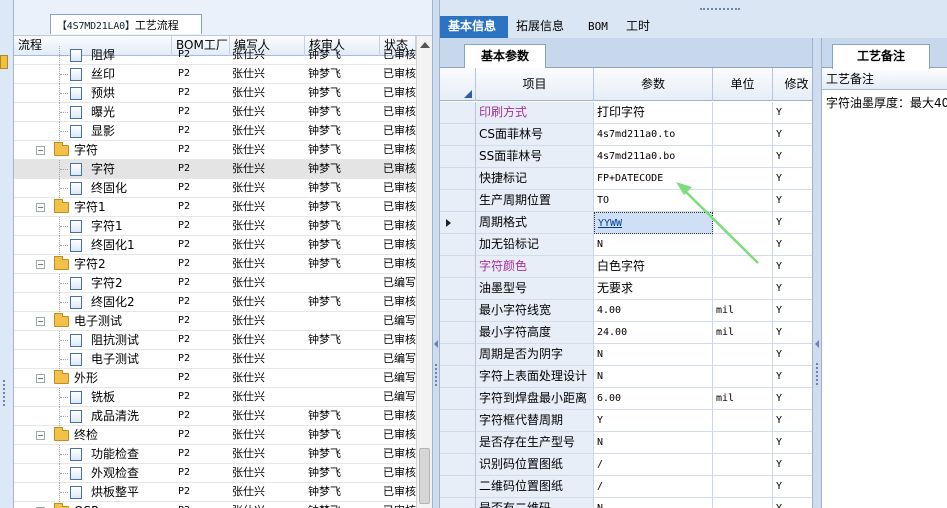  What do you see at coordinates (653, 179) in the screenshot?
I see `param-value-cell: FP+DATECODE` at bounding box center [653, 179].